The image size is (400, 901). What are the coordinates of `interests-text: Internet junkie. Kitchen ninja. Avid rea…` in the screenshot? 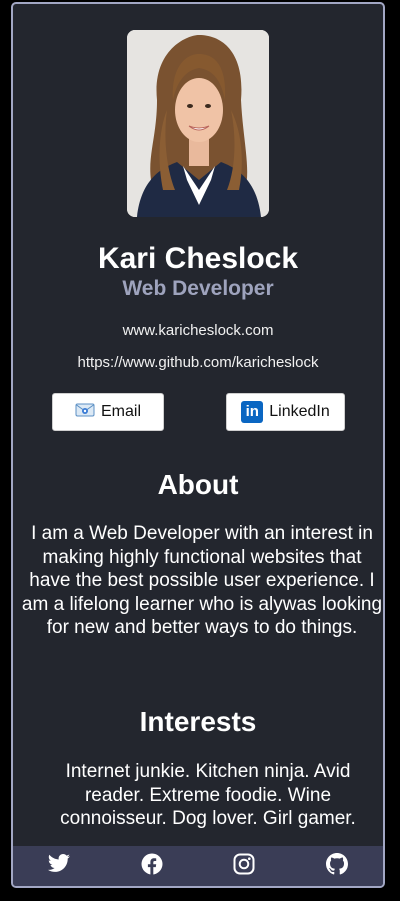 It's located at (208, 795).